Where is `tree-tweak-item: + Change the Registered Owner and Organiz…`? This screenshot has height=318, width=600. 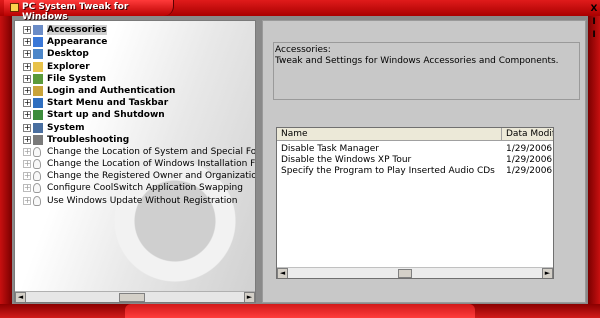 tree-tweak-item: + Change the Registered Owner and Organiz… is located at coordinates (138, 176).